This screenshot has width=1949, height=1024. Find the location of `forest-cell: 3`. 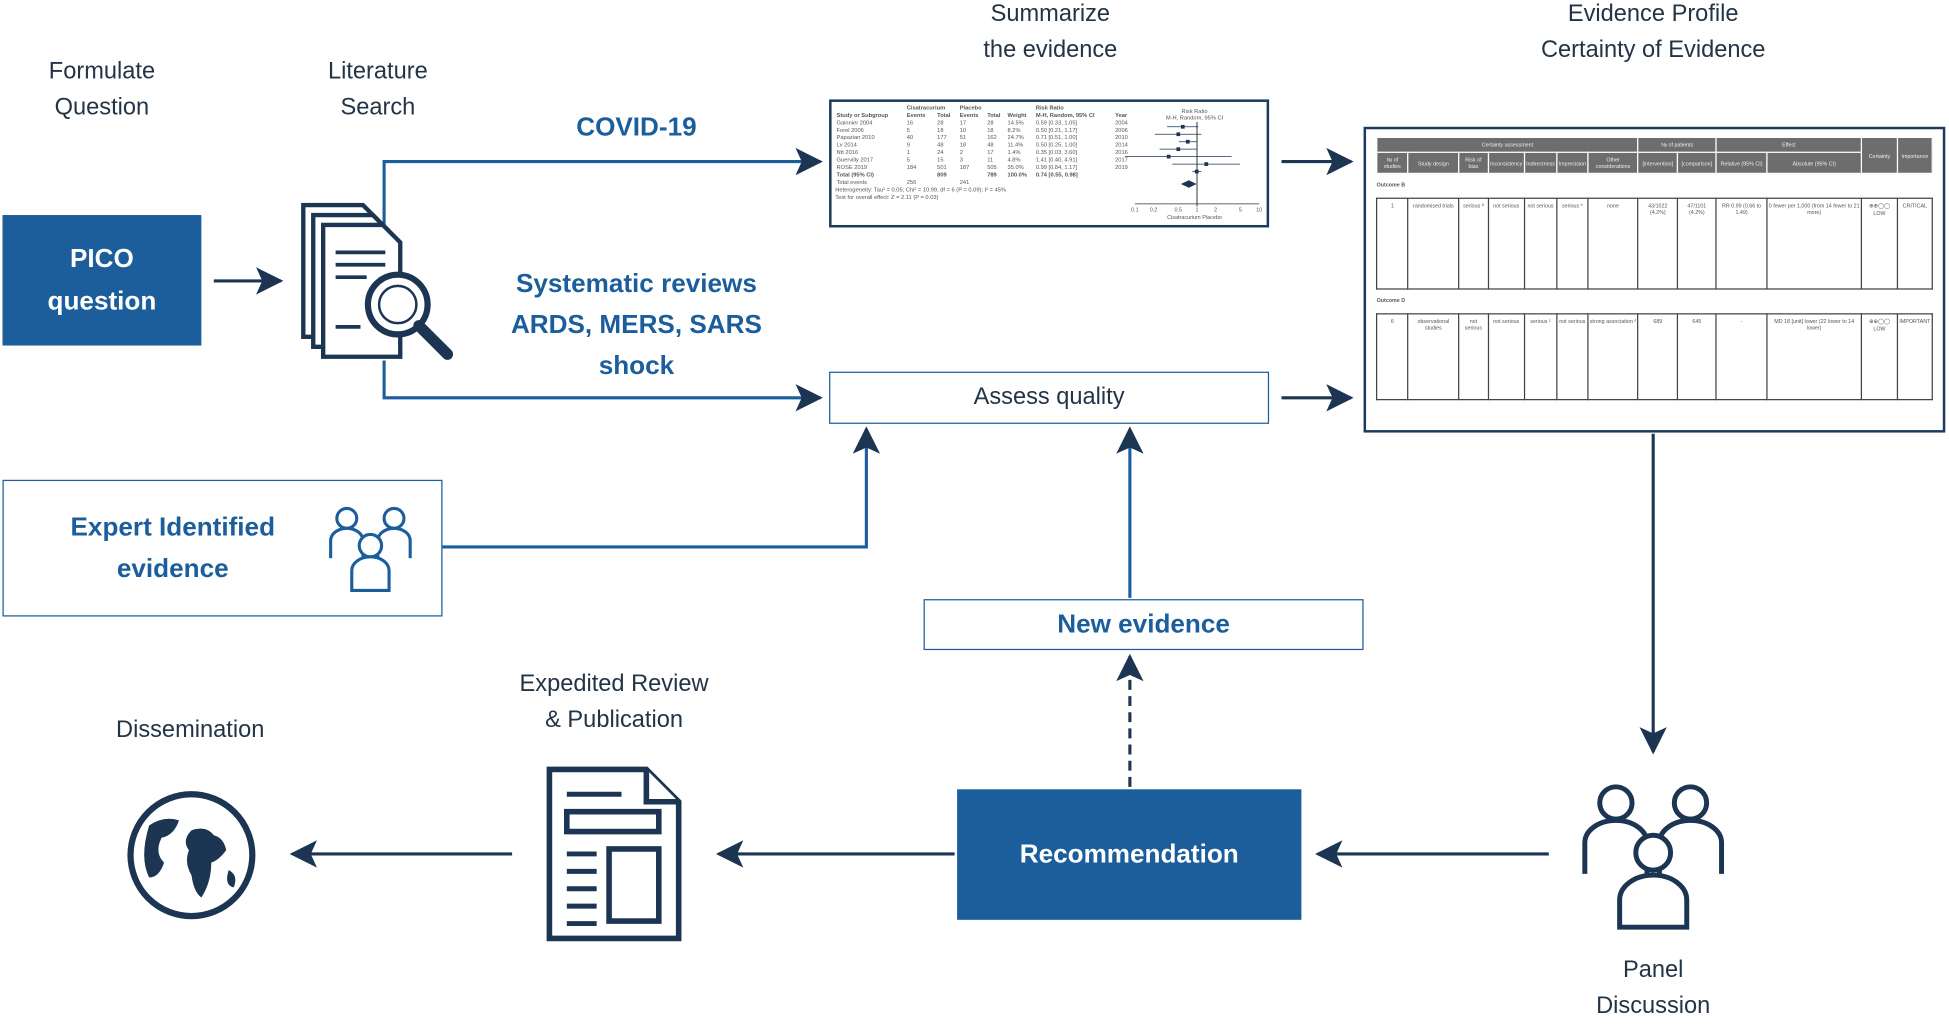

forest-cell: 3 is located at coordinates (961, 159).